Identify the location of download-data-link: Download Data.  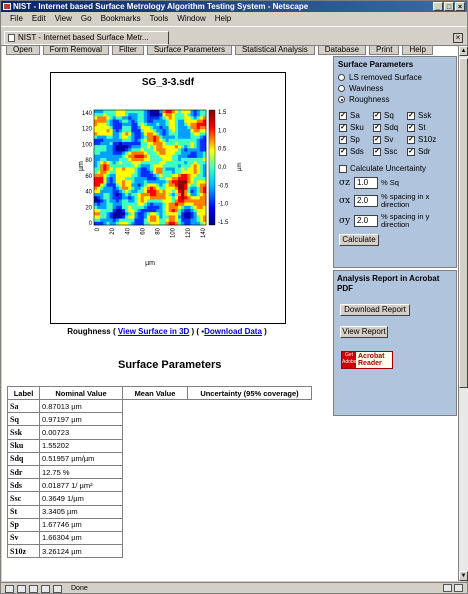
(233, 331).